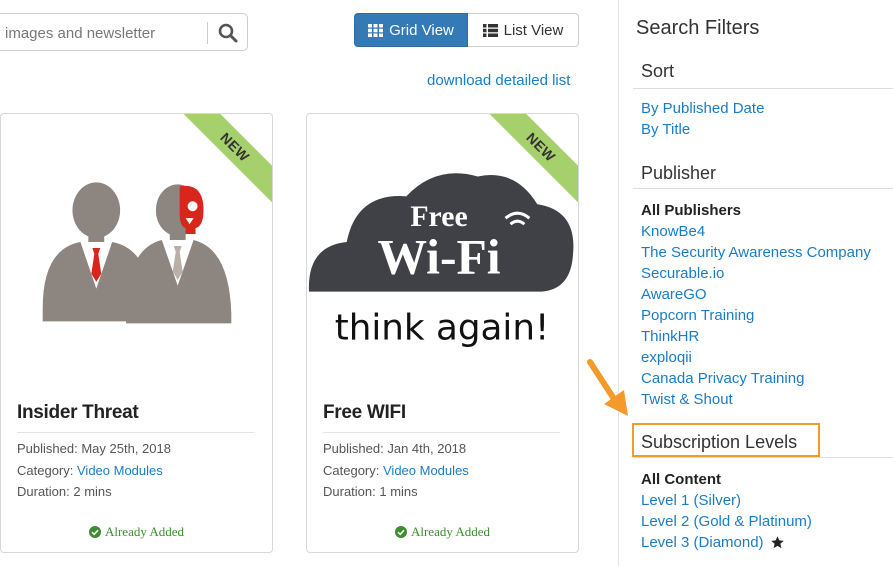 The height and width of the screenshot is (566, 893). Describe the element at coordinates (702, 542) in the screenshot. I see `subscription-item: Level 3 (Diamond)` at that location.